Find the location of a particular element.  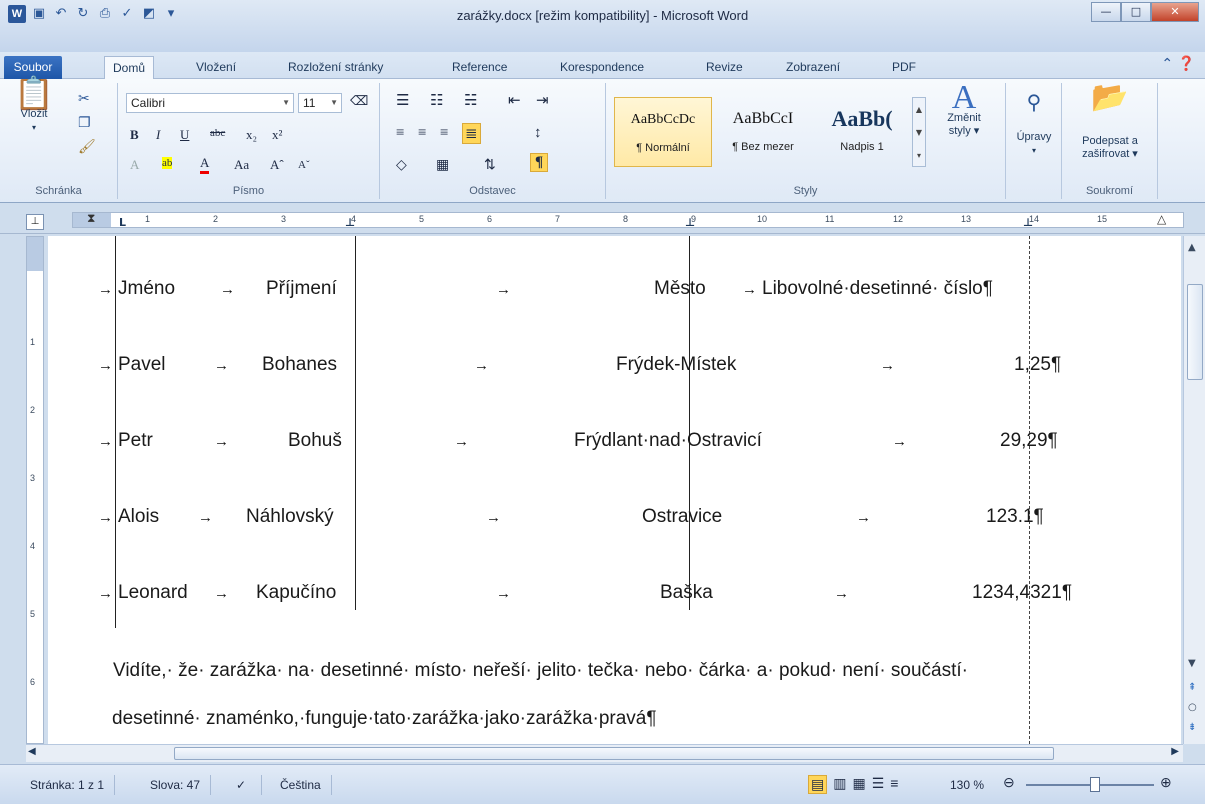

clear-format-icon: ⌫ is located at coordinates (359, 101).